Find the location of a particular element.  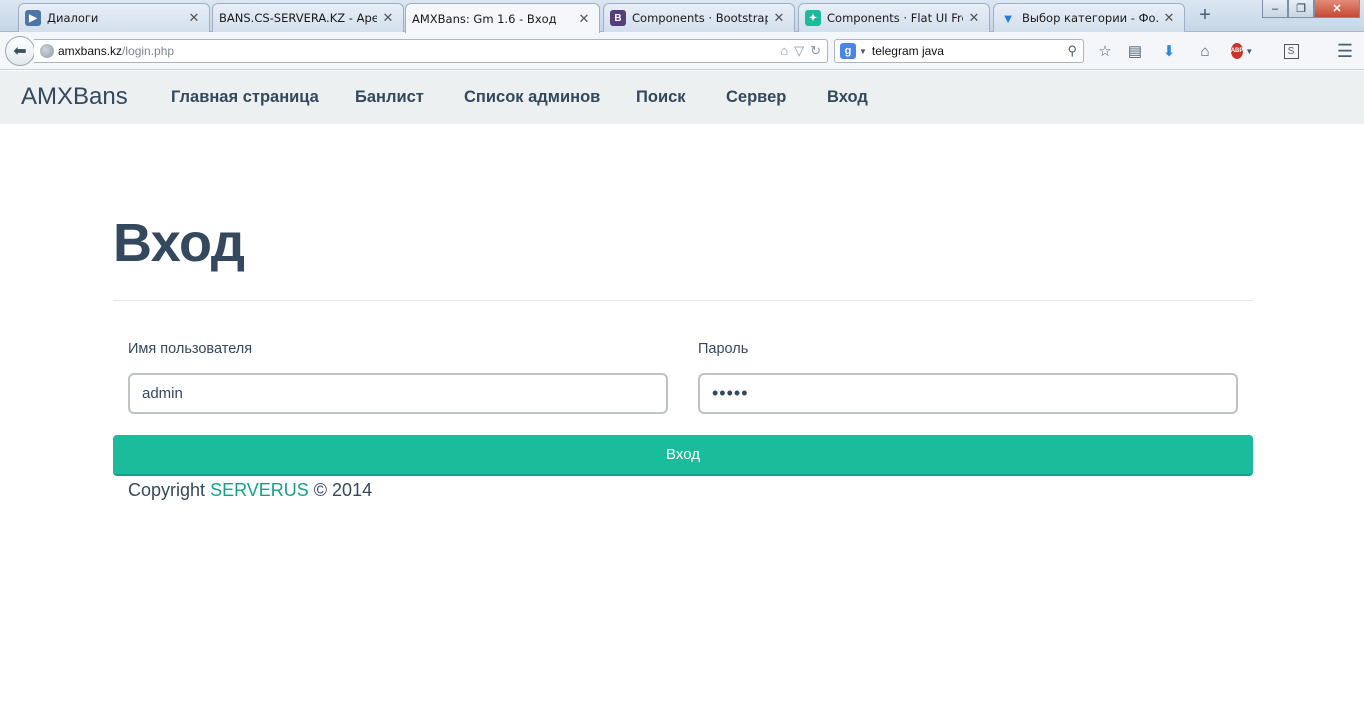

site-brand: AMXBans is located at coordinates (74, 97).